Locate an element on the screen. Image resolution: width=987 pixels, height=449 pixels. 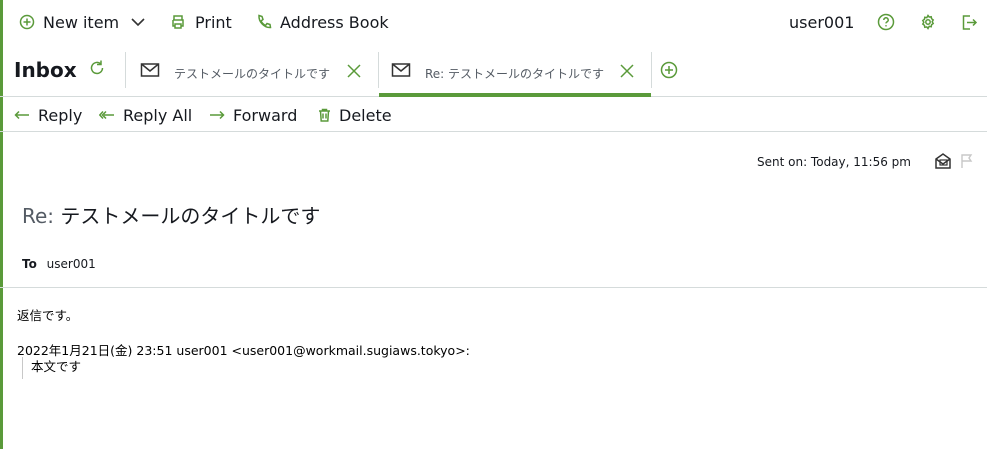
reply-all-button: Reply All is located at coordinates (145, 115).